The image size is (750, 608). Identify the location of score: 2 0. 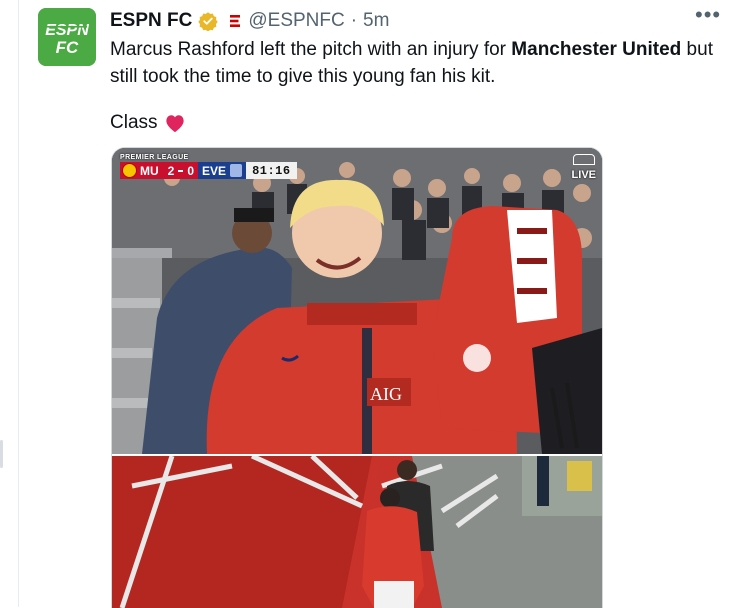
(181, 170).